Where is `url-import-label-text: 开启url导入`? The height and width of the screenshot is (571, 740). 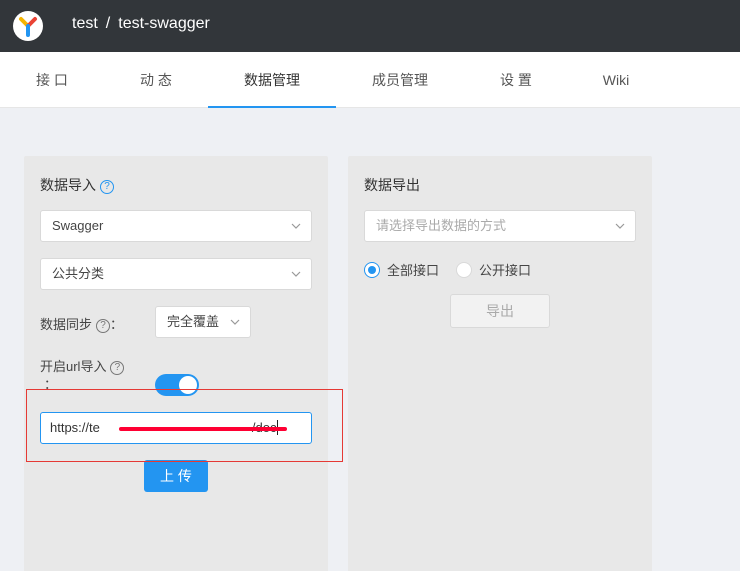 url-import-label-text: 开启url导入 is located at coordinates (73, 366).